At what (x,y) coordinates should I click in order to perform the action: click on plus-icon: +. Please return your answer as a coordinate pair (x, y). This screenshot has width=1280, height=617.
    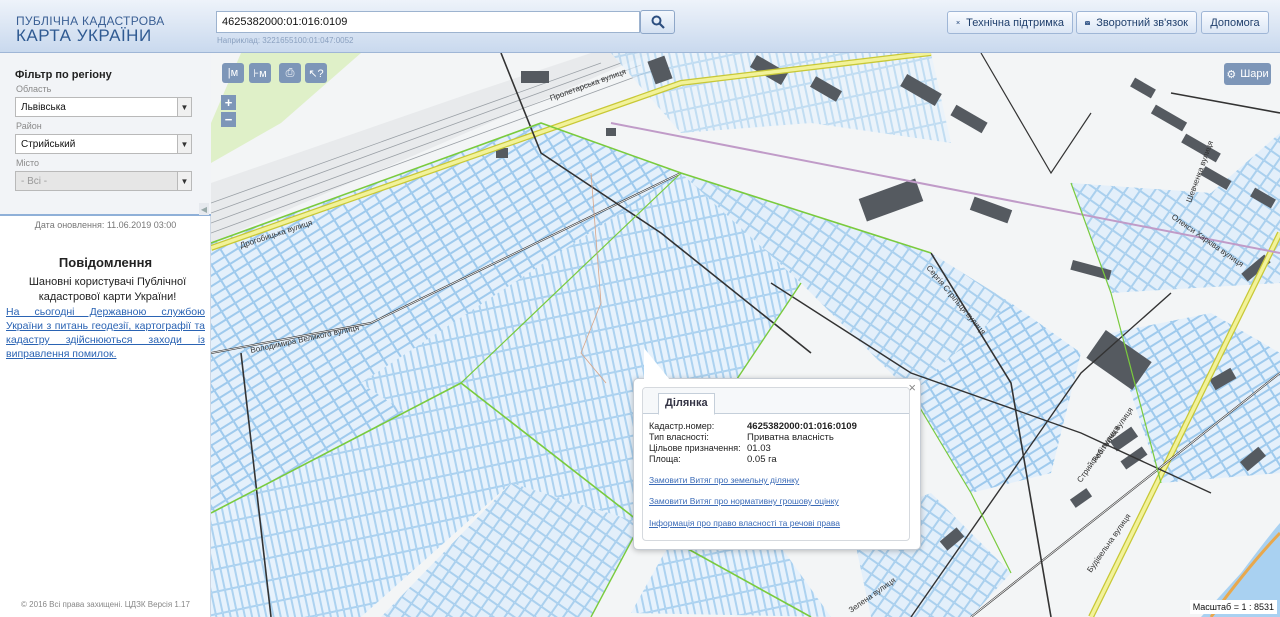
    Looking at the image, I should click on (228, 102).